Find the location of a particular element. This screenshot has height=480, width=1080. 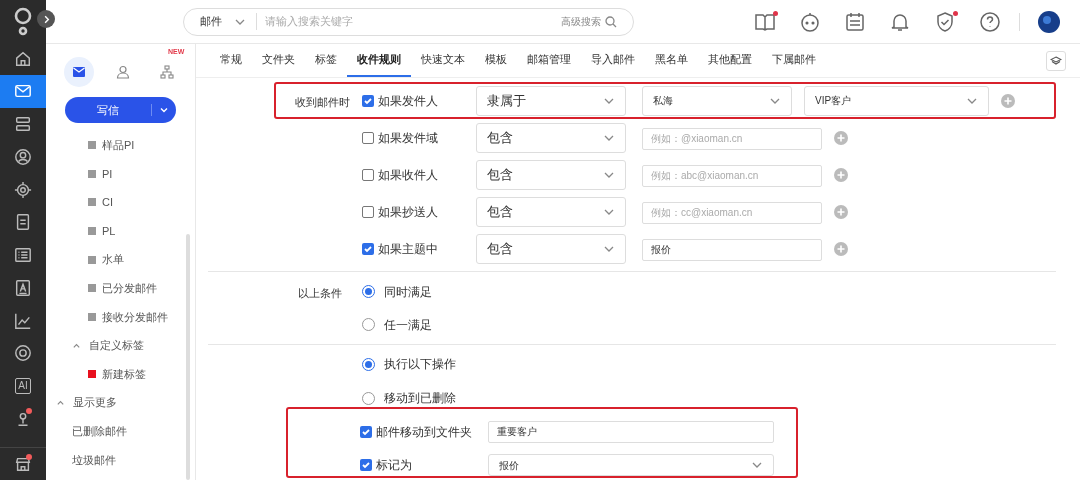

tag-label: PI is located at coordinates (107, 174).